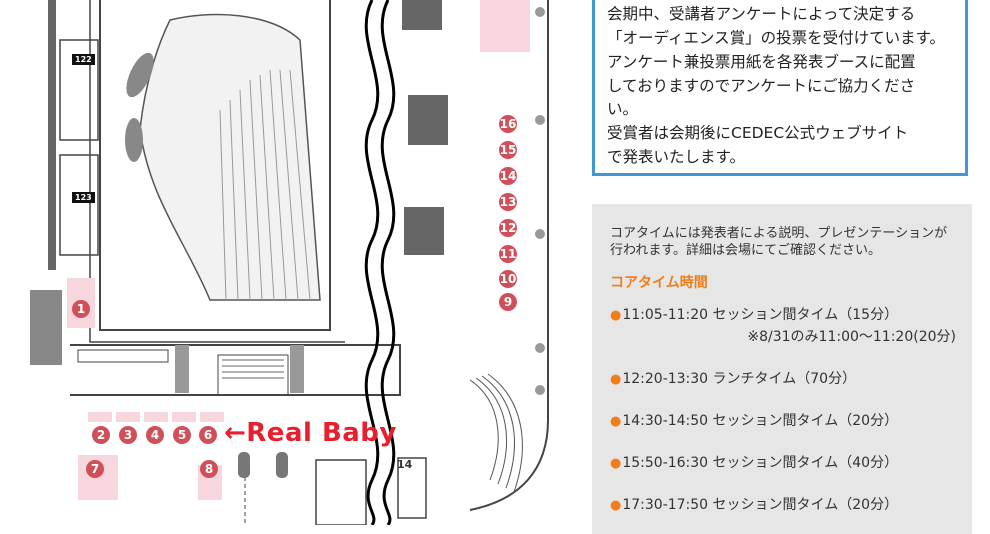 This screenshot has height=534, width=990. I want to click on coretime-item: ●12:20-13:30 ランチタイム（70分）, so click(783, 378).